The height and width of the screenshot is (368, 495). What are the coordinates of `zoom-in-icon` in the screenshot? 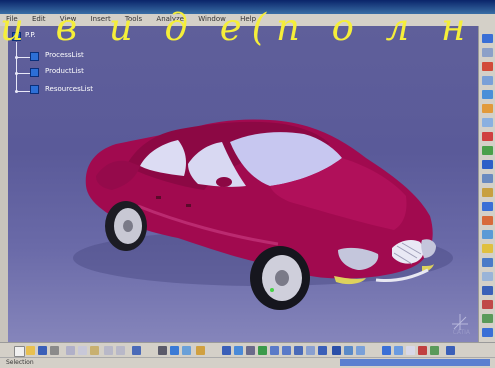 It's located at (274, 350).